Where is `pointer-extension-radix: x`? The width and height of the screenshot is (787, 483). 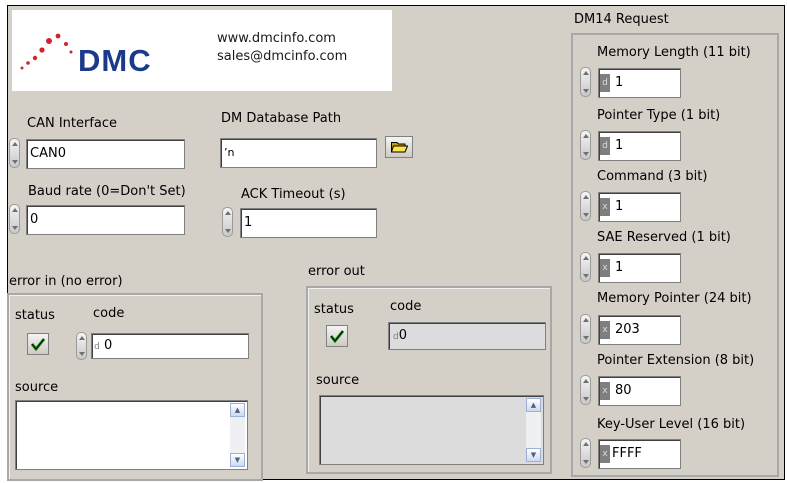 pointer-extension-radix: x is located at coordinates (605, 390).